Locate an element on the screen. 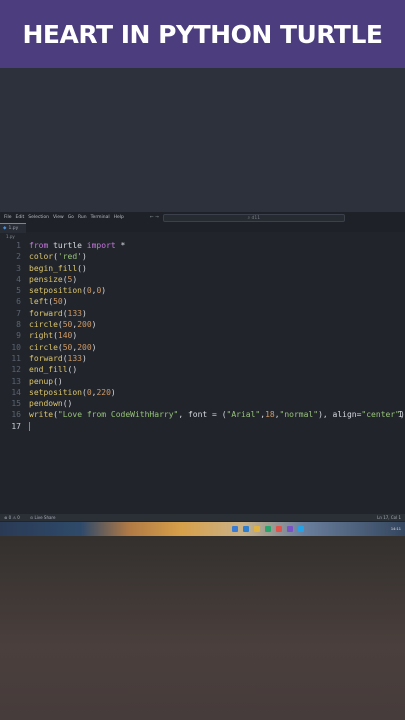 This screenshot has width=405, height=720. edge-icon is located at coordinates (268, 529).